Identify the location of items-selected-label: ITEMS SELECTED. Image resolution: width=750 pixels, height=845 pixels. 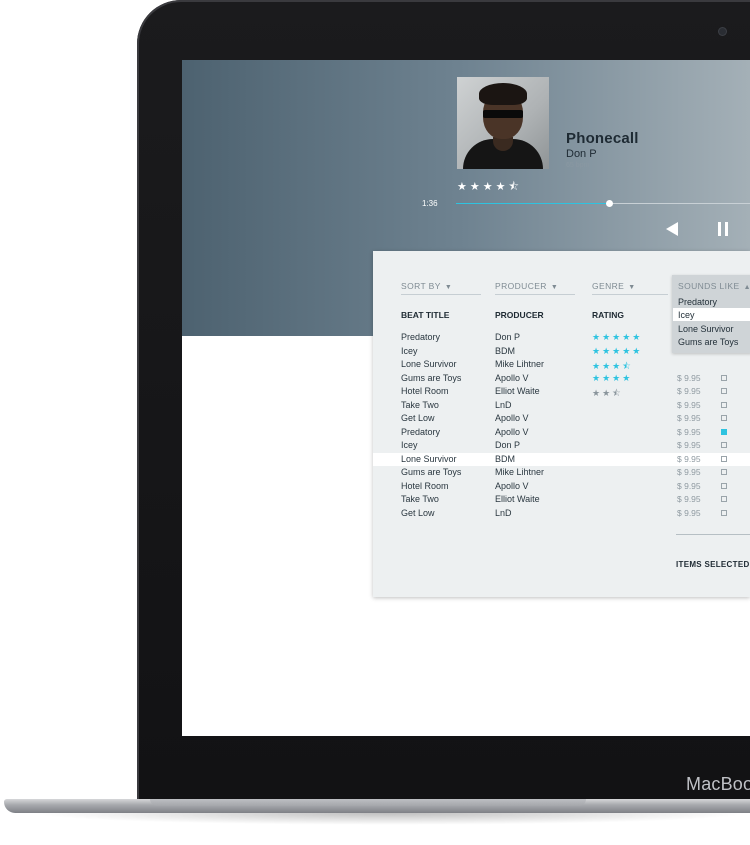
(713, 564).